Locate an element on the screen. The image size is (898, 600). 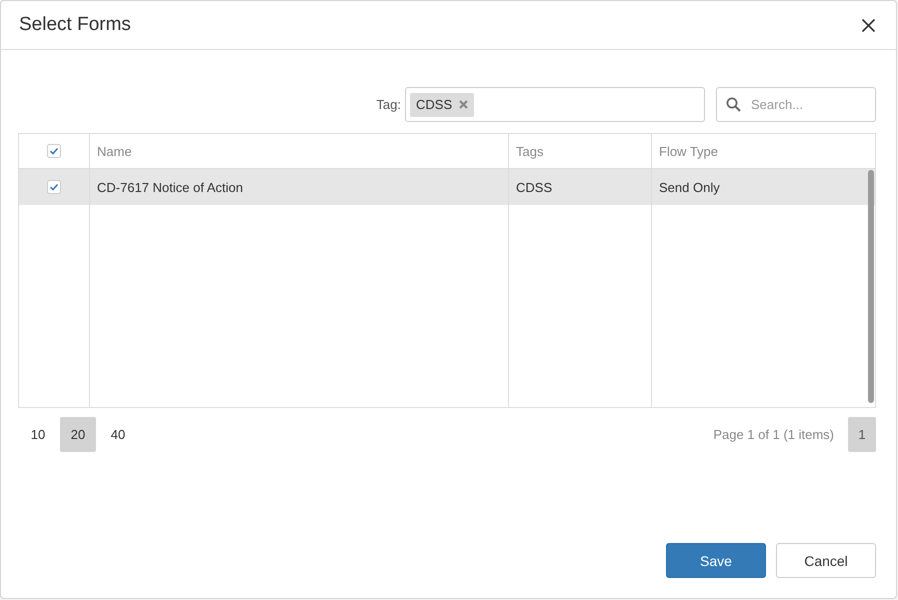
tag-chip: CDSS is located at coordinates (442, 104).